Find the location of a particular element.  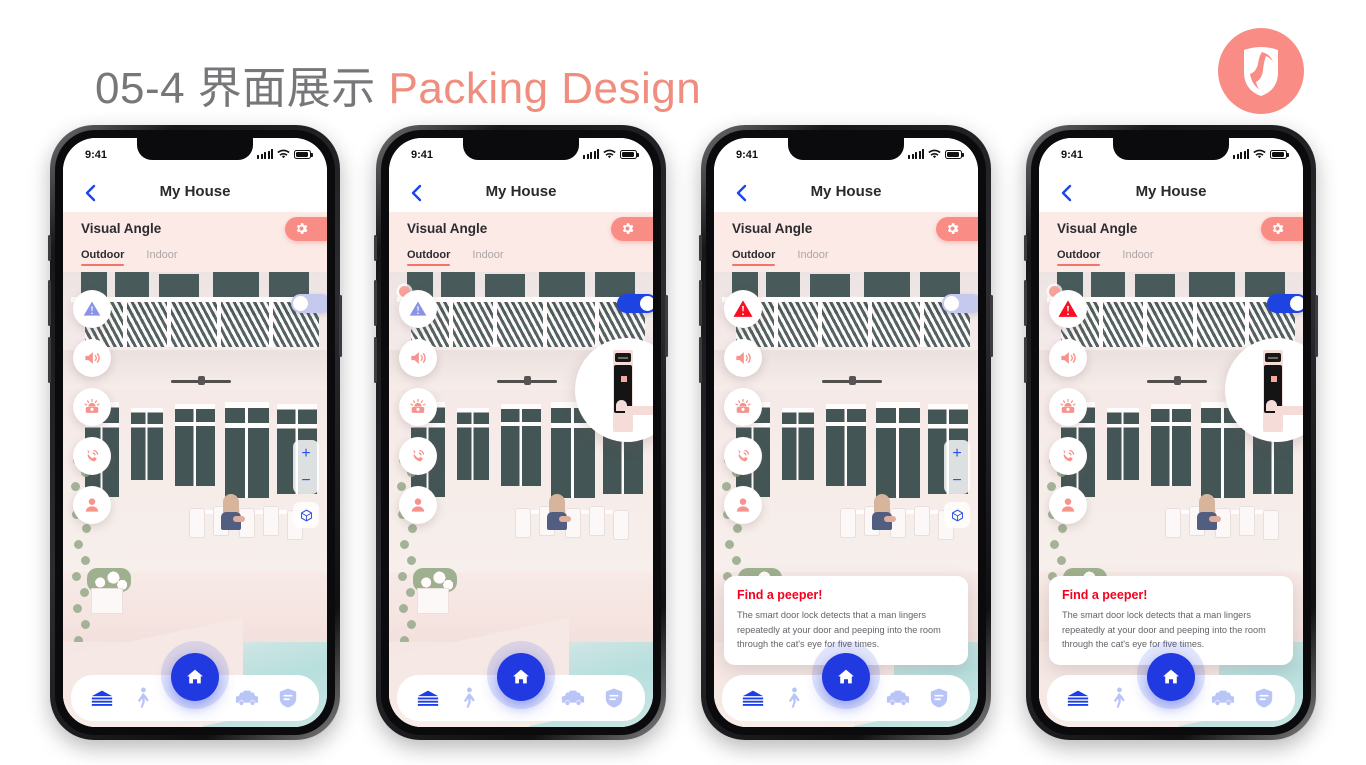

status-time: 9:41 is located at coordinates (747, 155).